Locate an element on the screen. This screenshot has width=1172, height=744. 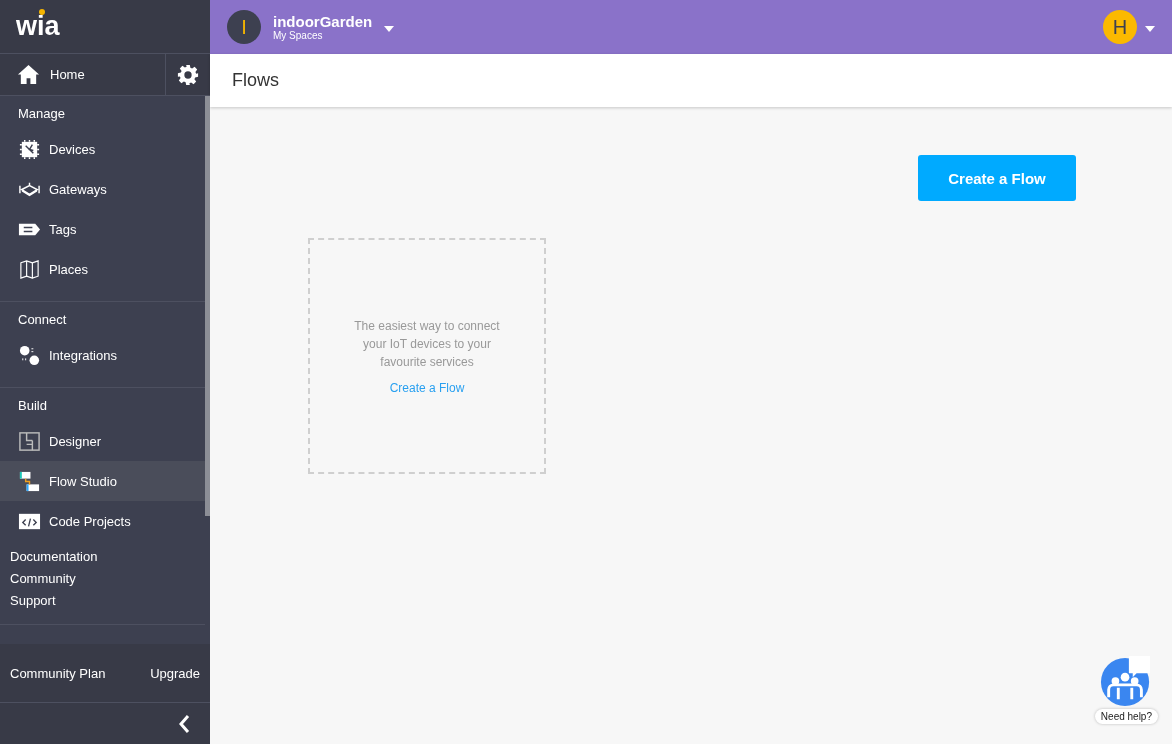
nav-item: Places is located at coordinates (102, 269).